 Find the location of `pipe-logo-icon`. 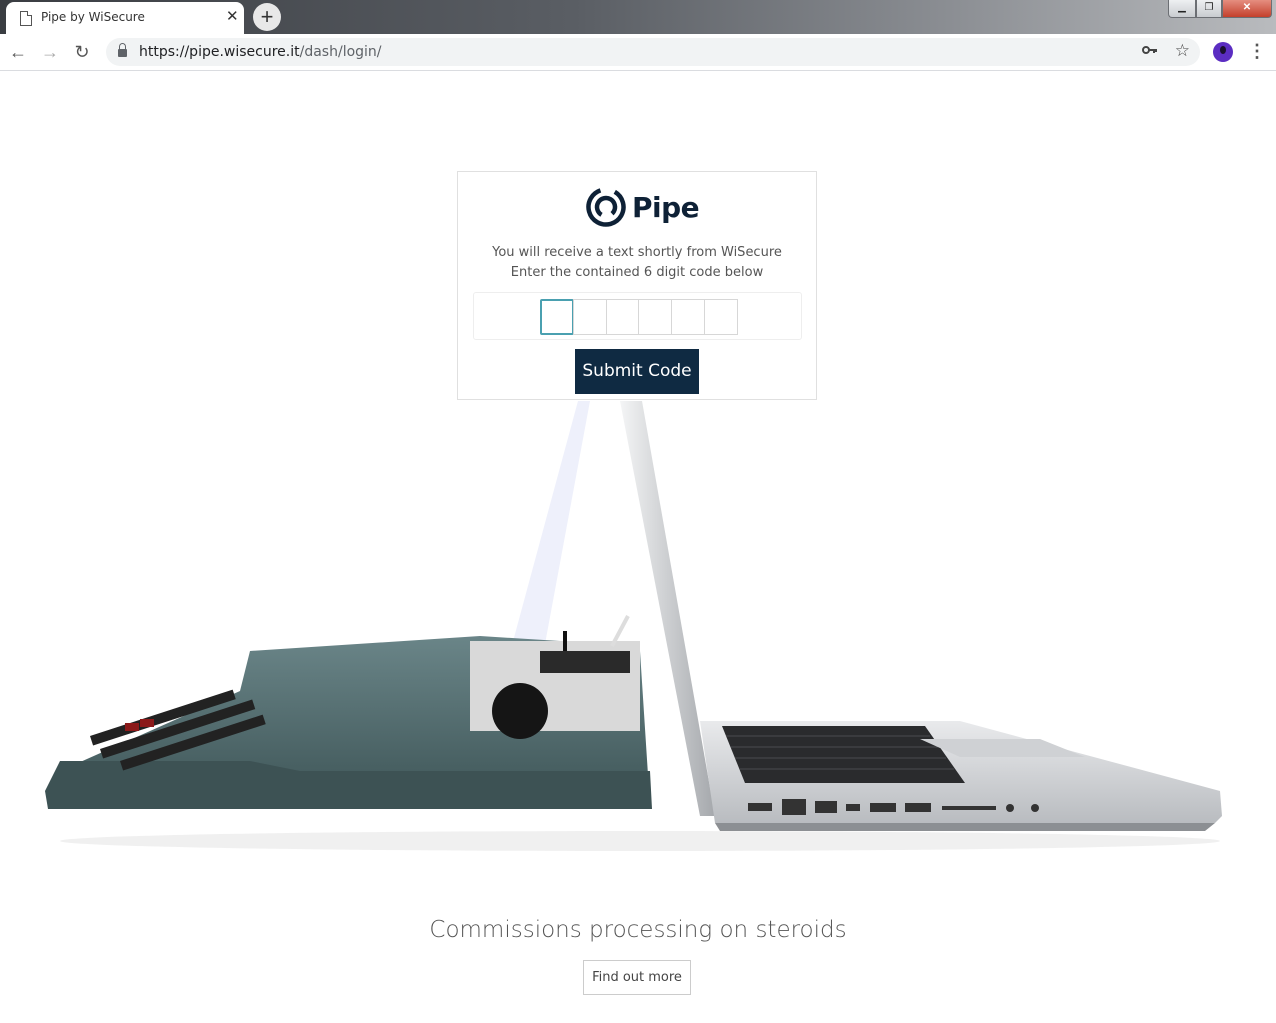

pipe-logo-icon is located at coordinates (606, 207).